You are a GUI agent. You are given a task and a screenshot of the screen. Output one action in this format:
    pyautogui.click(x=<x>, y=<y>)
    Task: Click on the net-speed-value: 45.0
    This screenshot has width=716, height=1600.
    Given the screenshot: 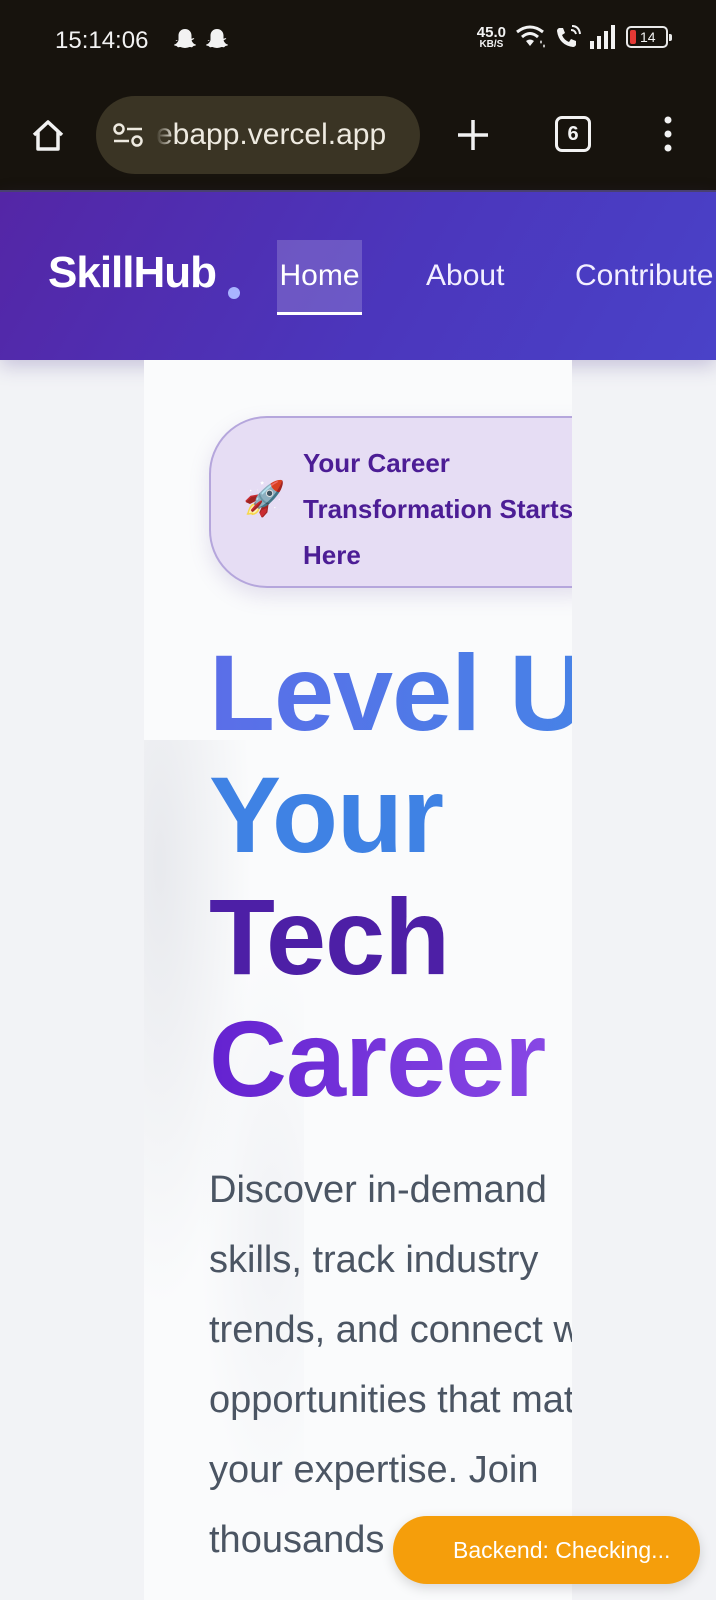 What is the action you would take?
    pyautogui.click(x=491, y=32)
    